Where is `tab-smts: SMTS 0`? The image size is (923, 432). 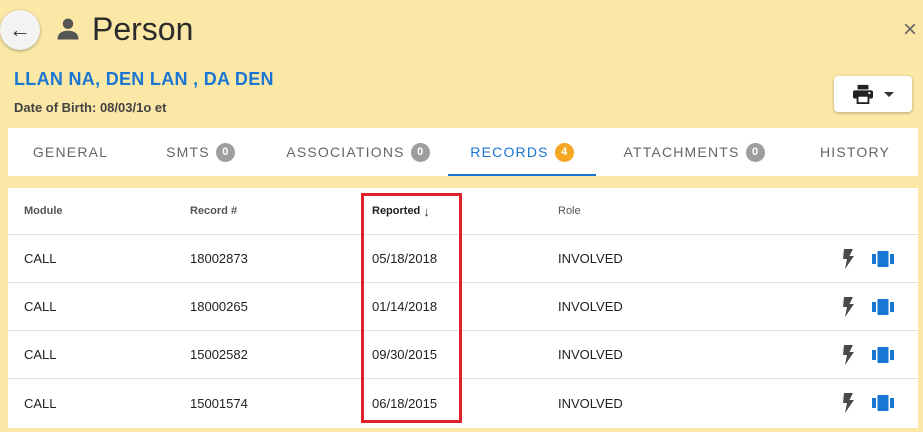 tab-smts: SMTS 0 is located at coordinates (200, 152).